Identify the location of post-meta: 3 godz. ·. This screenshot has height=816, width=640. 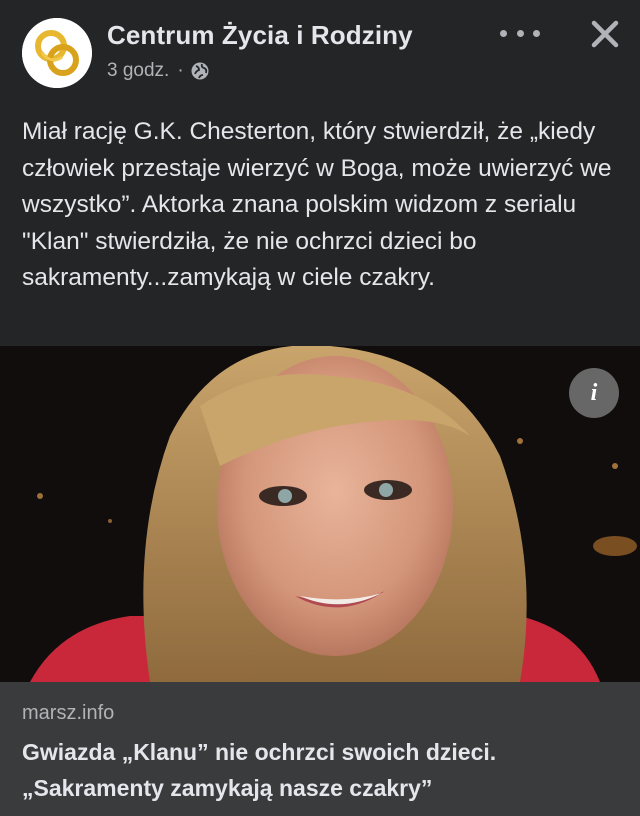
(158, 71).